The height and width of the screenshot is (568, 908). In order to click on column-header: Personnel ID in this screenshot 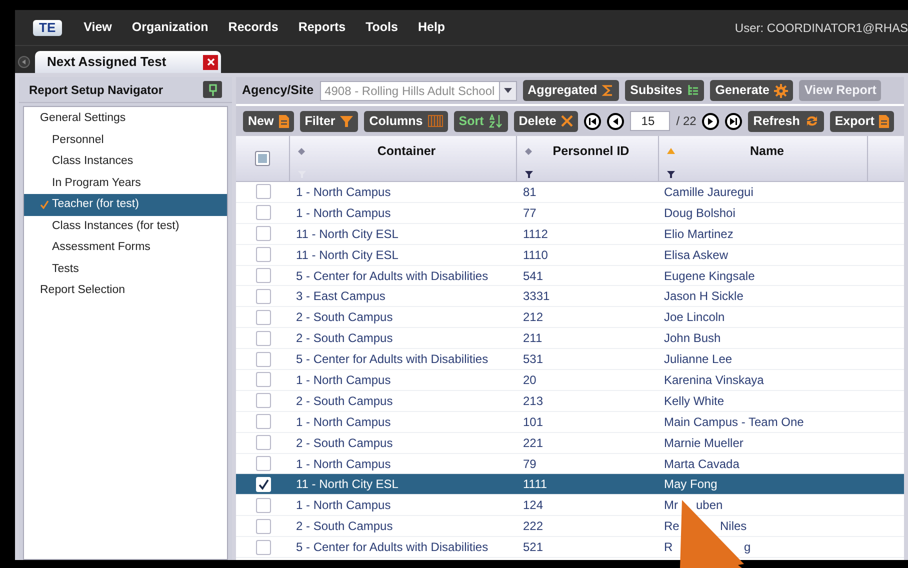, I will do `click(588, 158)`.